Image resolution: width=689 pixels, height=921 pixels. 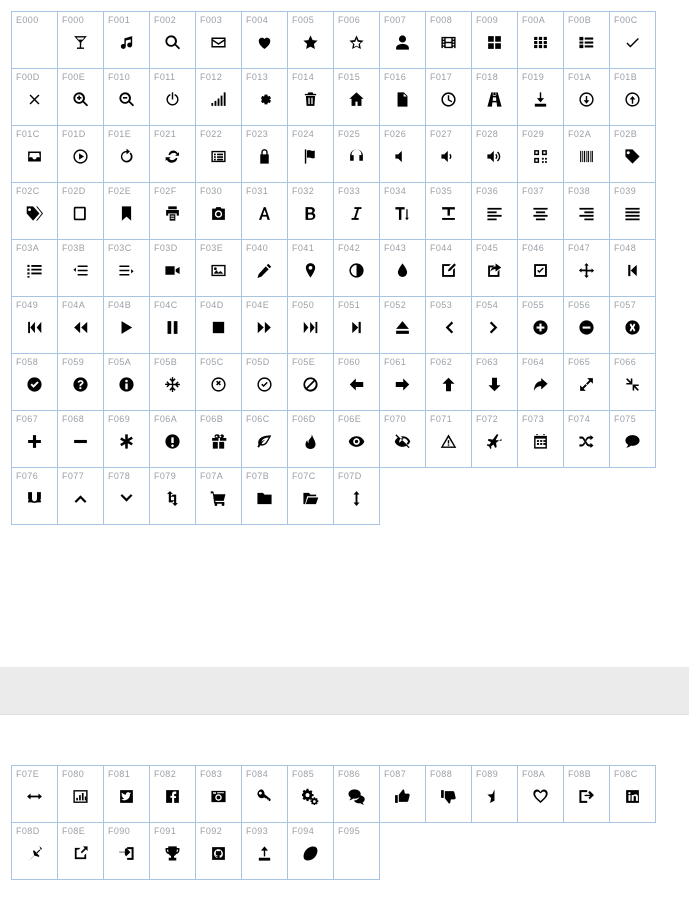 What do you see at coordinates (310, 794) in the screenshot?
I see `glyph-cell: F085` at bounding box center [310, 794].